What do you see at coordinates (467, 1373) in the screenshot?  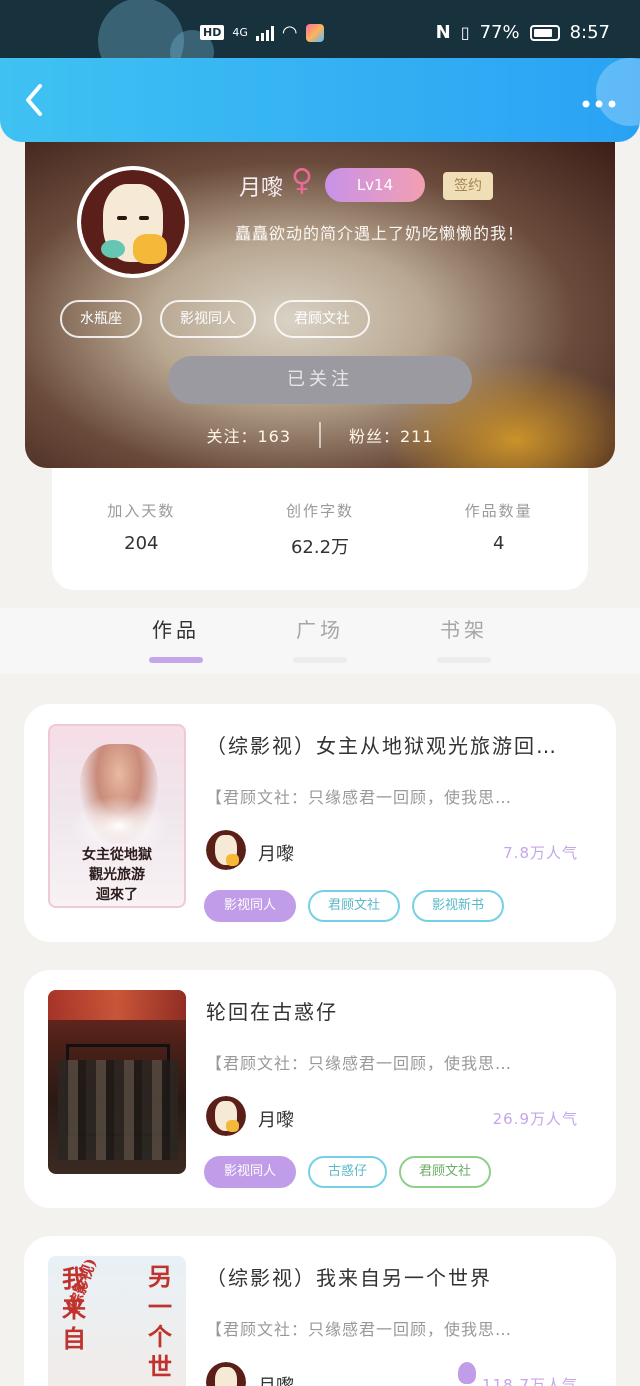 I see `fire-icon` at bounding box center [467, 1373].